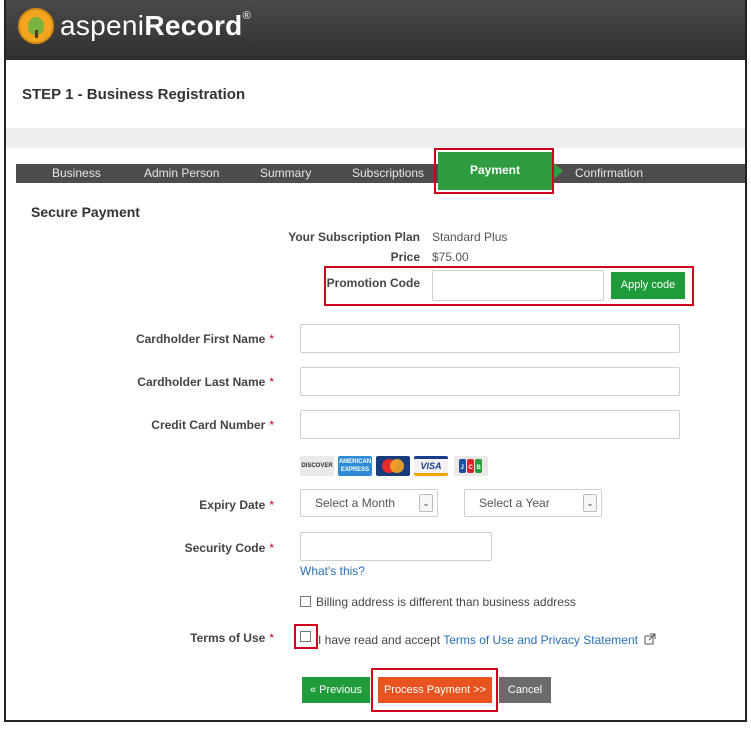 Image resolution: width=751 pixels, height=731 pixels. Describe the element at coordinates (490, 381) in the screenshot. I see `last-name-field` at that location.